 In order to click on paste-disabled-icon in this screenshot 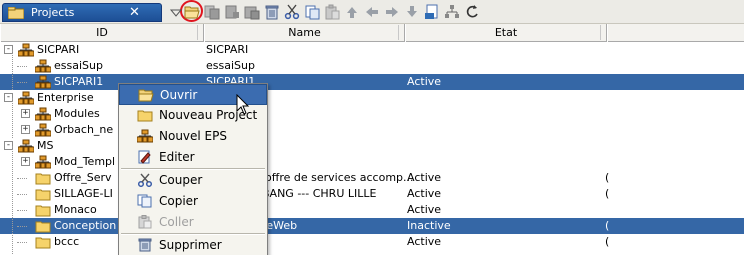, I will do `click(332, 12)`.